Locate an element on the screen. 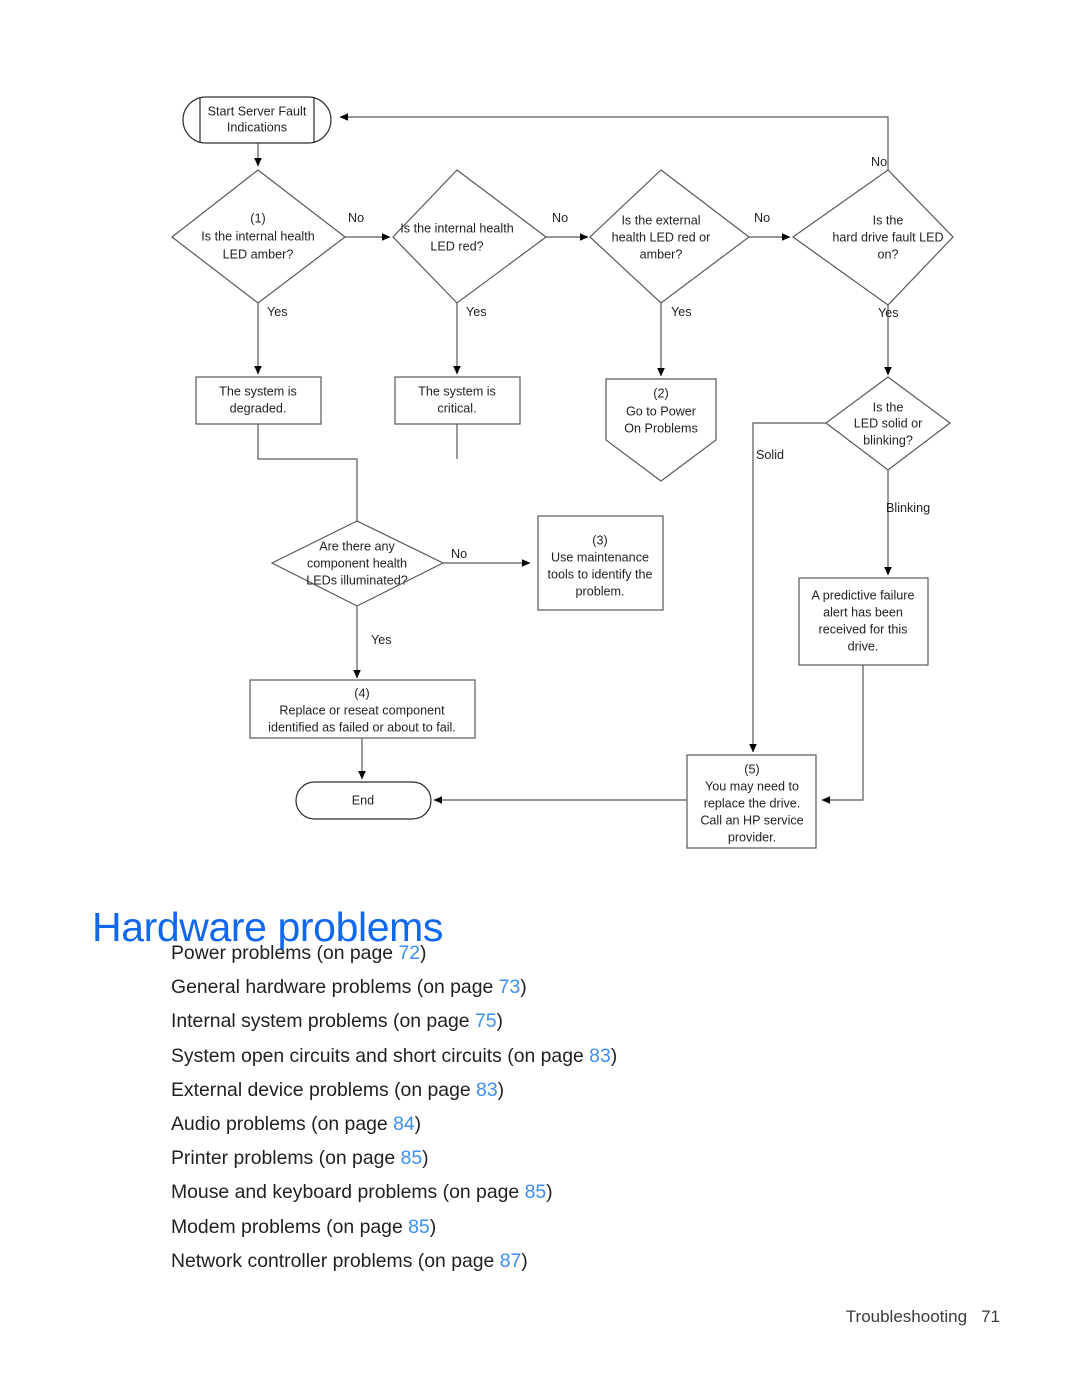  footer-page-number: 71 is located at coordinates (990, 1316).